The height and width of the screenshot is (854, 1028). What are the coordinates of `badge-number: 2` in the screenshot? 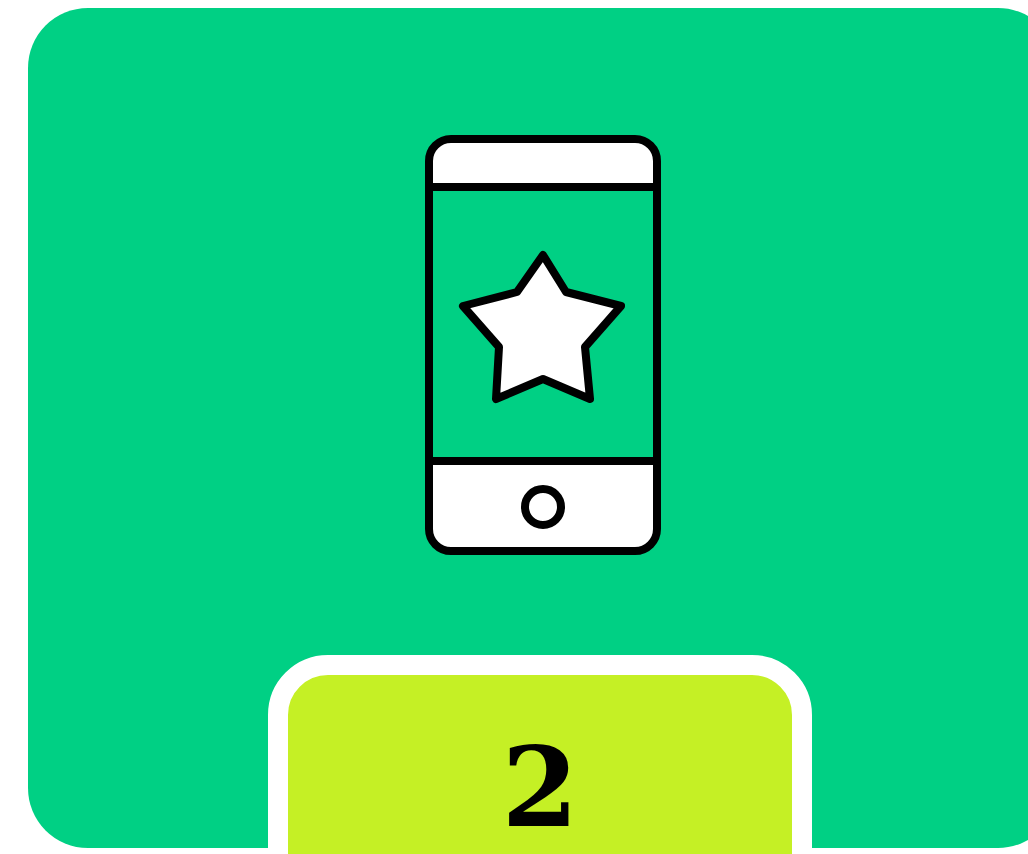 It's located at (540, 793).